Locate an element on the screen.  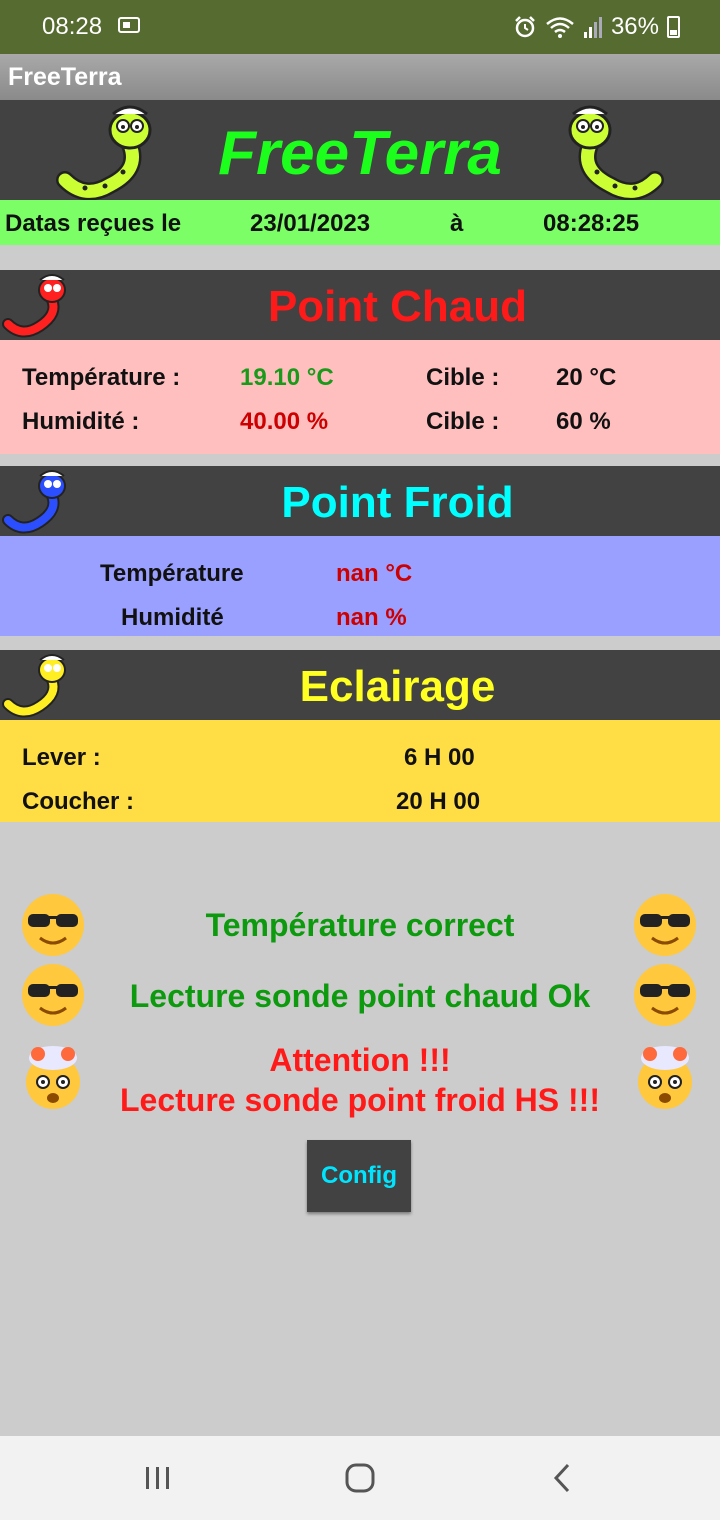
sunset-label: Coucher : is located at coordinates (78, 801).